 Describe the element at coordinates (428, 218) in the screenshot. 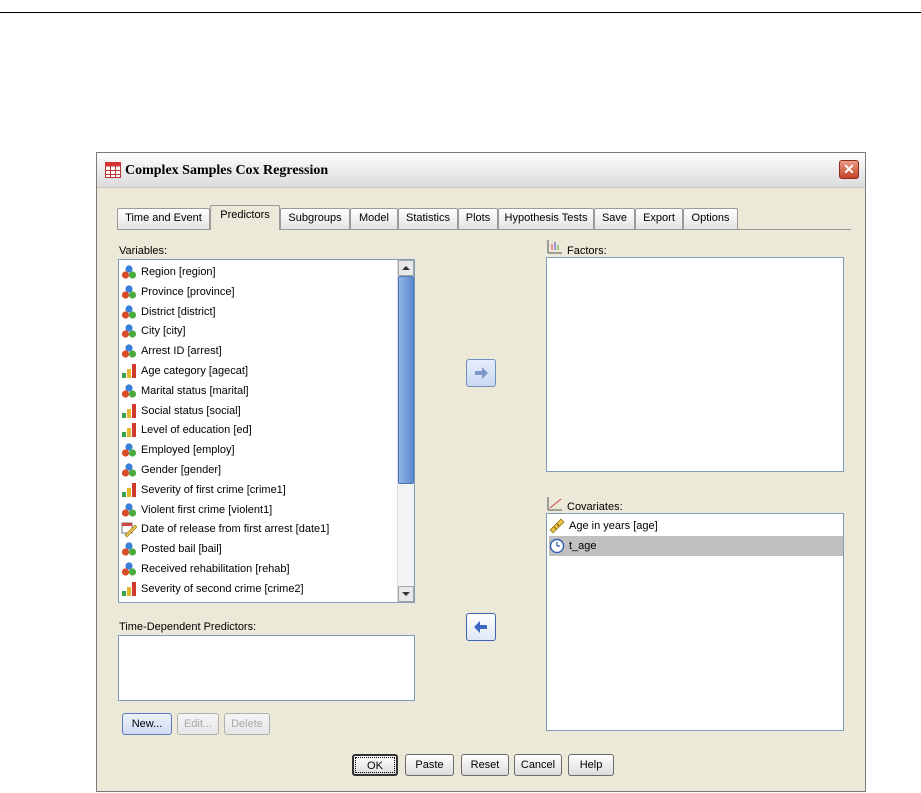

I see `tab-statistics: Statistics` at that location.